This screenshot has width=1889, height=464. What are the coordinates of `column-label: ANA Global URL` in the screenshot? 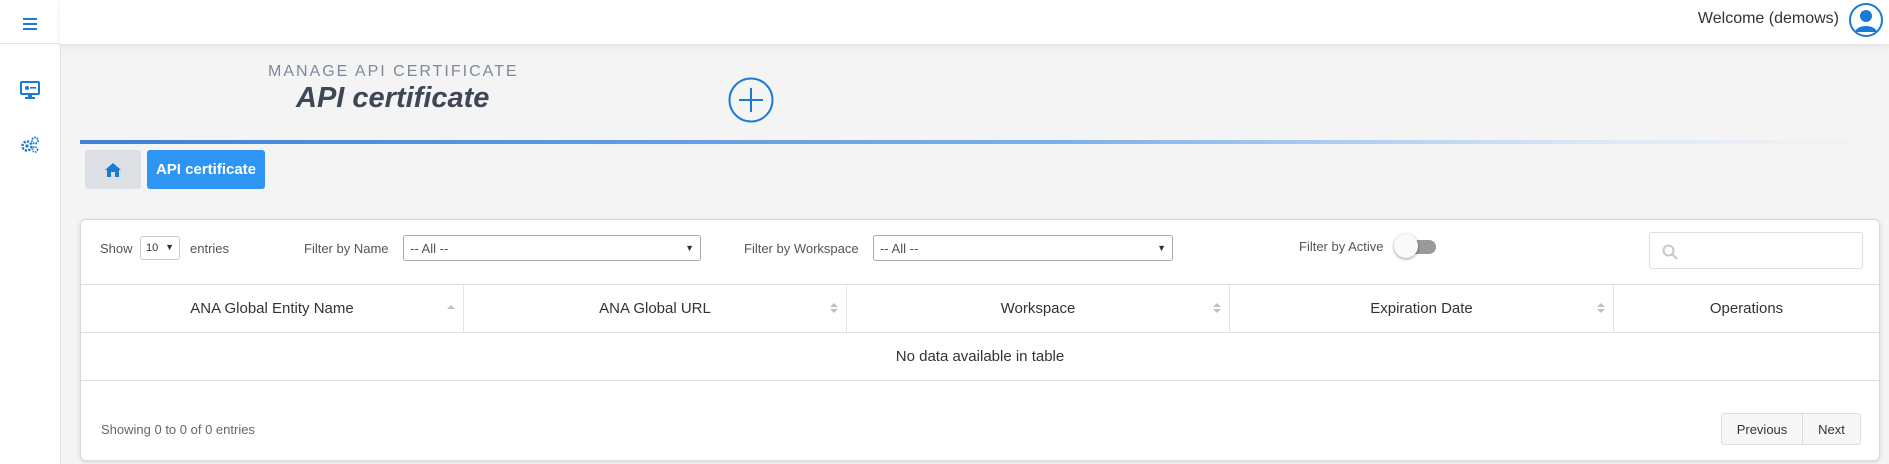 It's located at (655, 308).